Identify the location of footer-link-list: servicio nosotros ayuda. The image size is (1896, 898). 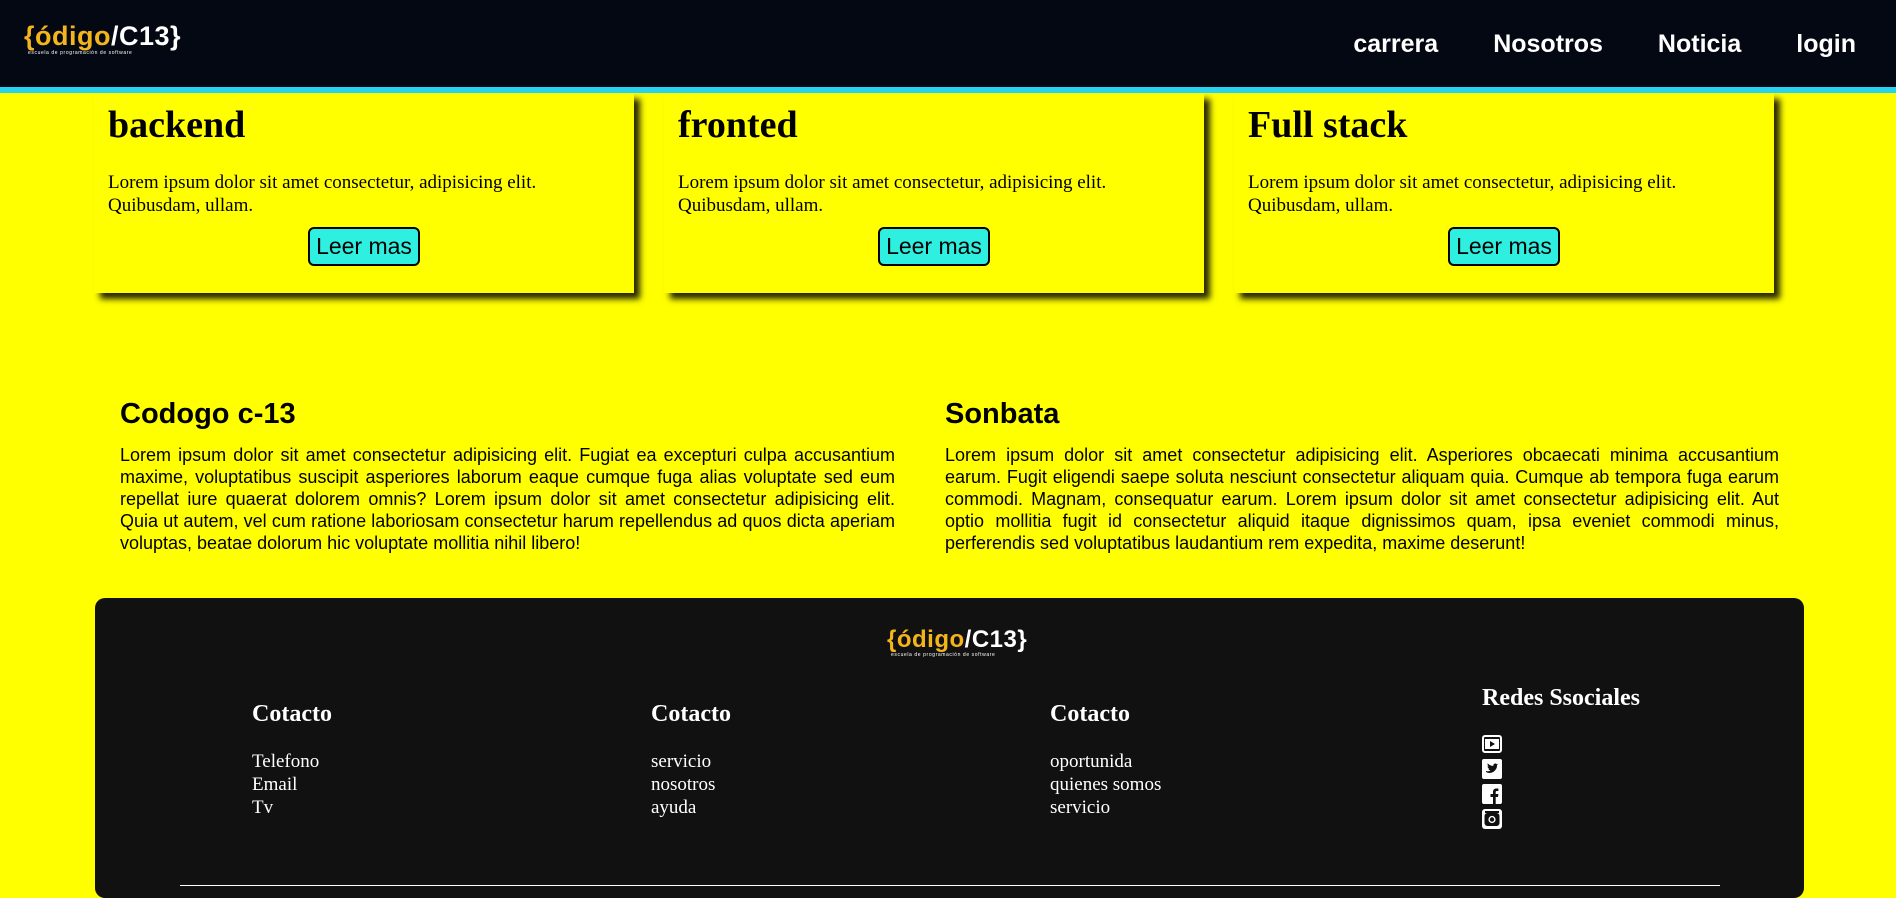
(691, 784).